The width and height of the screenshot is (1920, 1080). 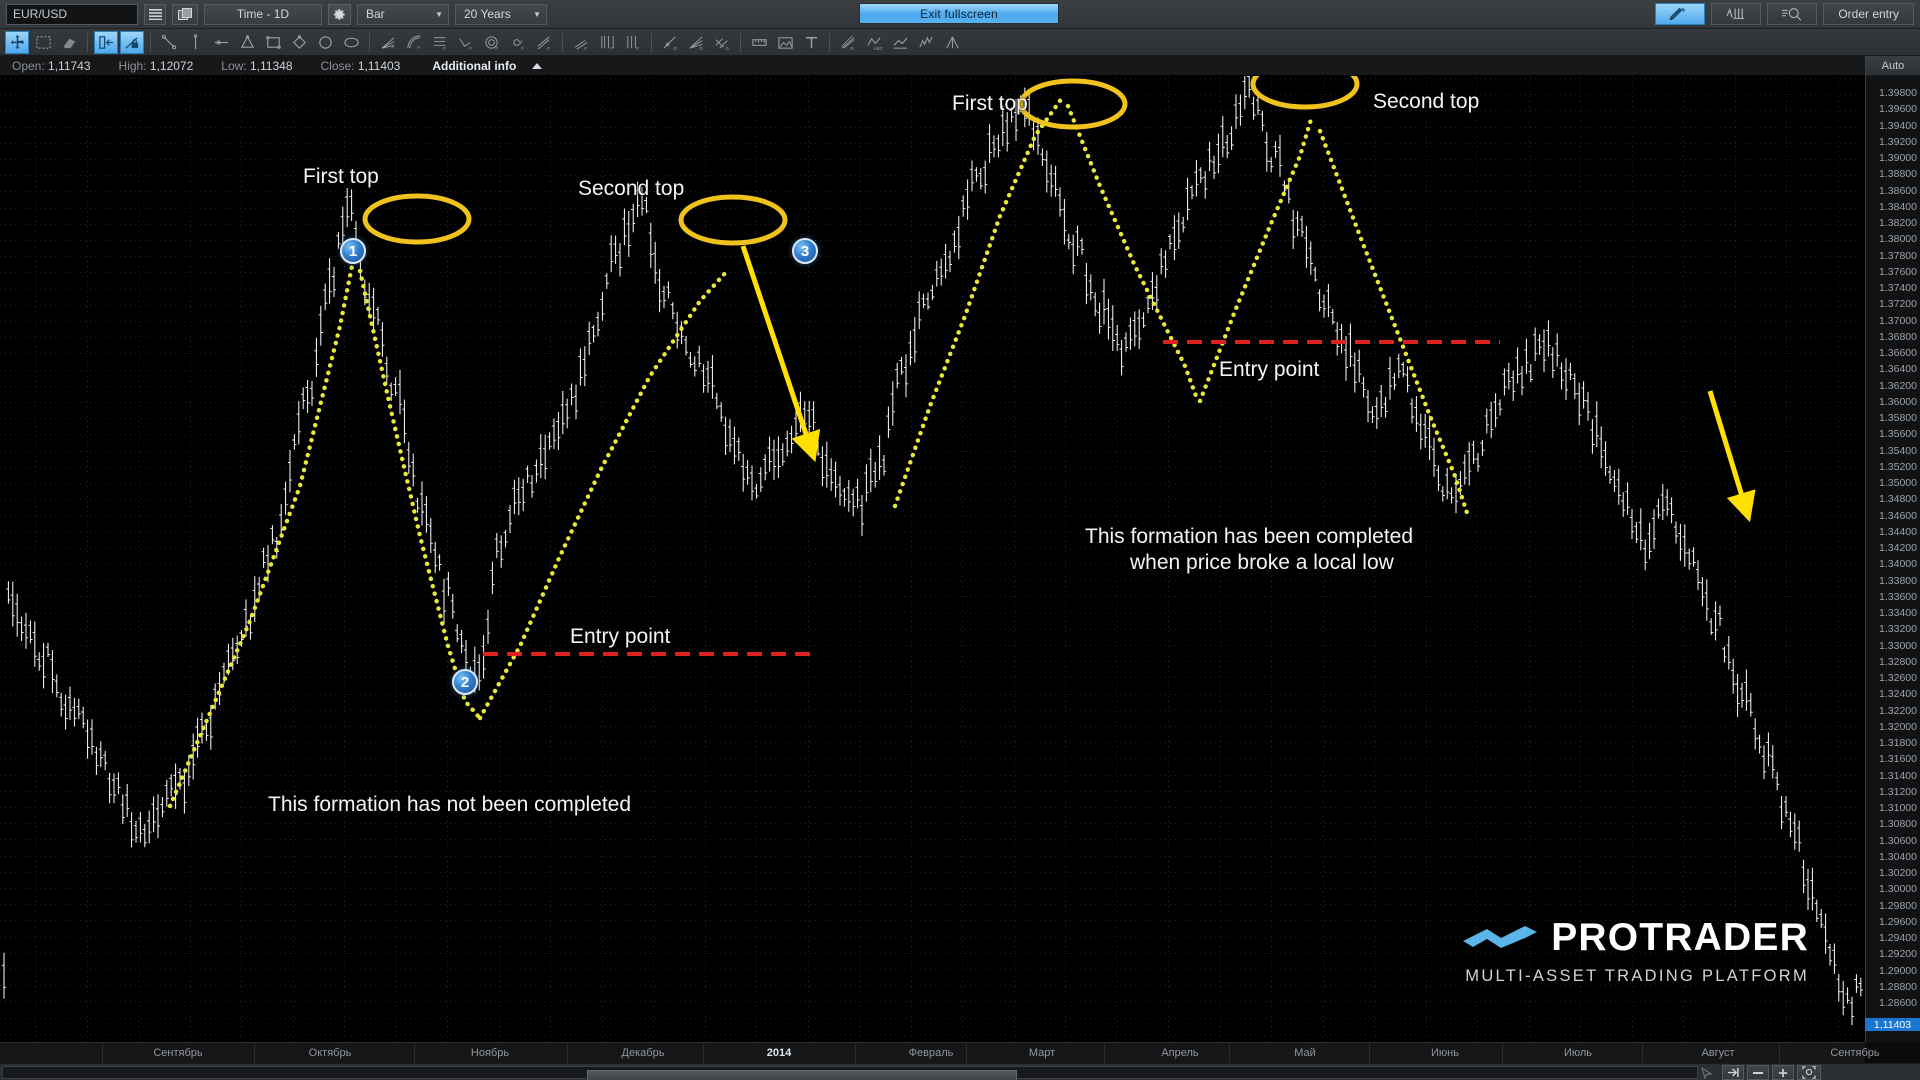 What do you see at coordinates (1898, 986) in the screenshot?
I see `price-tick: 1.28800` at bounding box center [1898, 986].